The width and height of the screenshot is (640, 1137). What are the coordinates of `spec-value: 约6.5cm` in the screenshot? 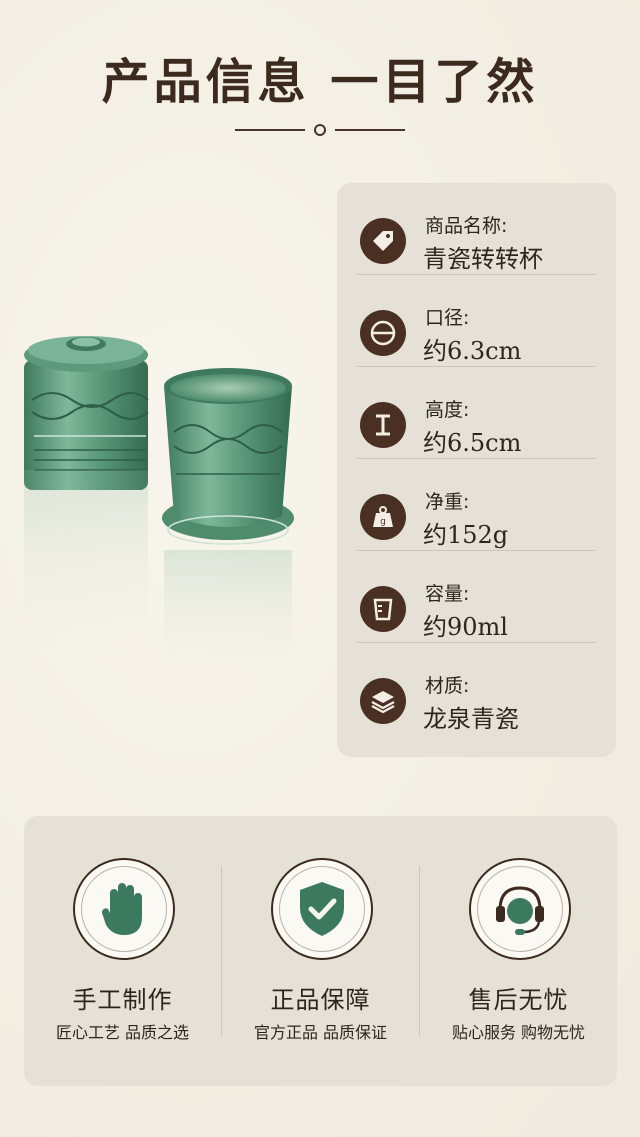 It's located at (472, 443).